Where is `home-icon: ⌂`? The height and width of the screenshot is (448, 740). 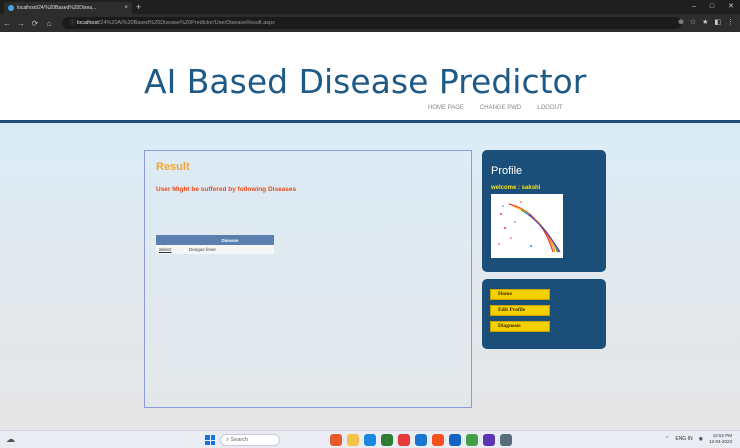
home-icon: ⌂ is located at coordinates (49, 23).